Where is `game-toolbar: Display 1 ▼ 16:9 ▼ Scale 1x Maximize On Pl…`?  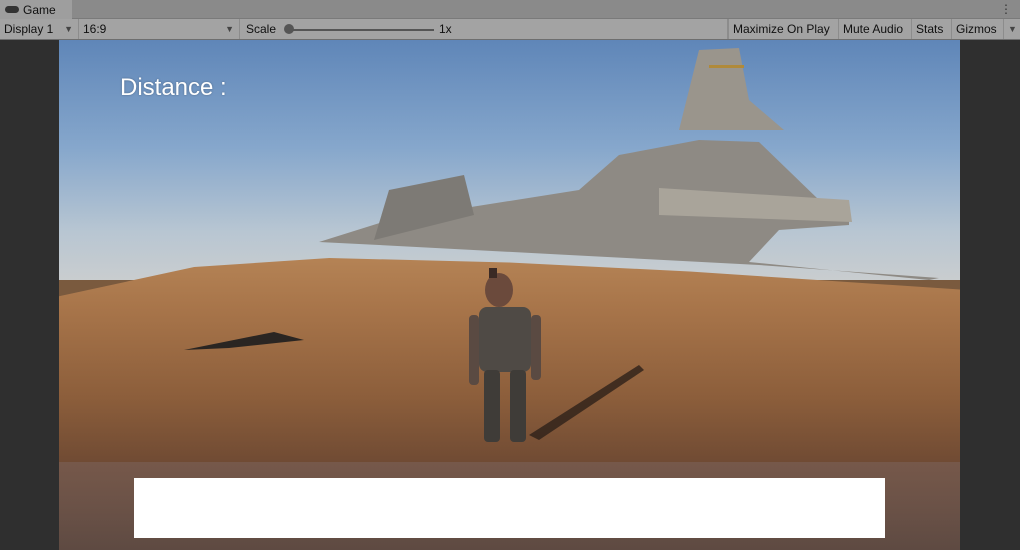
game-toolbar: Display 1 ▼ 16:9 ▼ Scale 1x Maximize On Pl… is located at coordinates (510, 29).